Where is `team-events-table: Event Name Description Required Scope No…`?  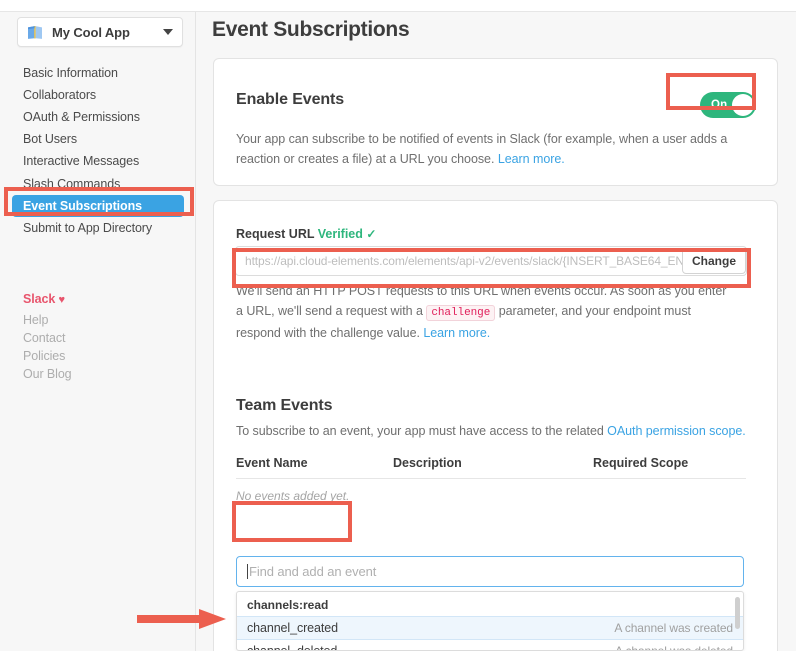 team-events-table: Event Name Description Required Scope No… is located at coordinates (491, 479).